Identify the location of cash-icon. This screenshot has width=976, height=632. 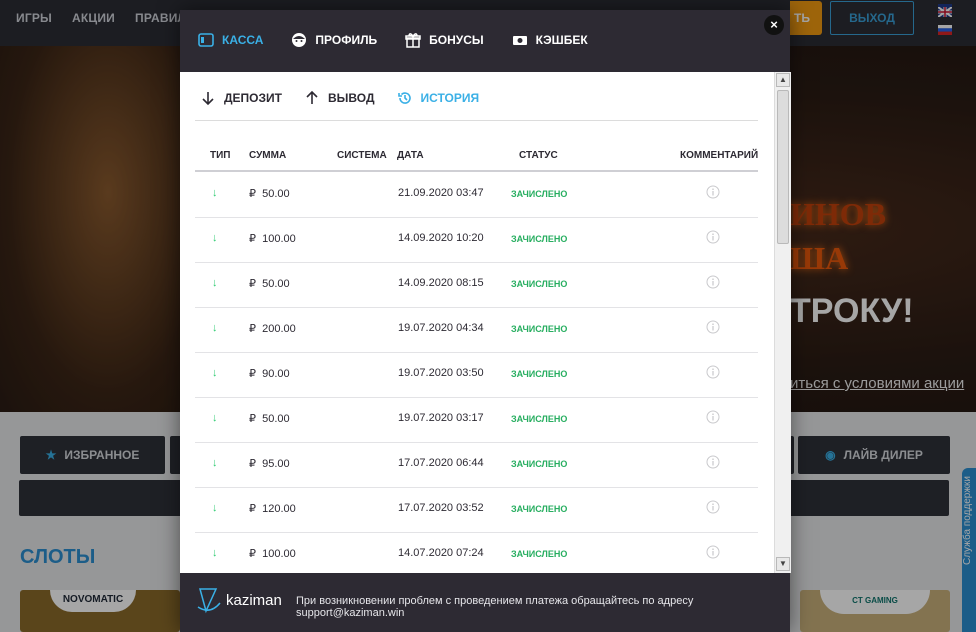
(519, 40).